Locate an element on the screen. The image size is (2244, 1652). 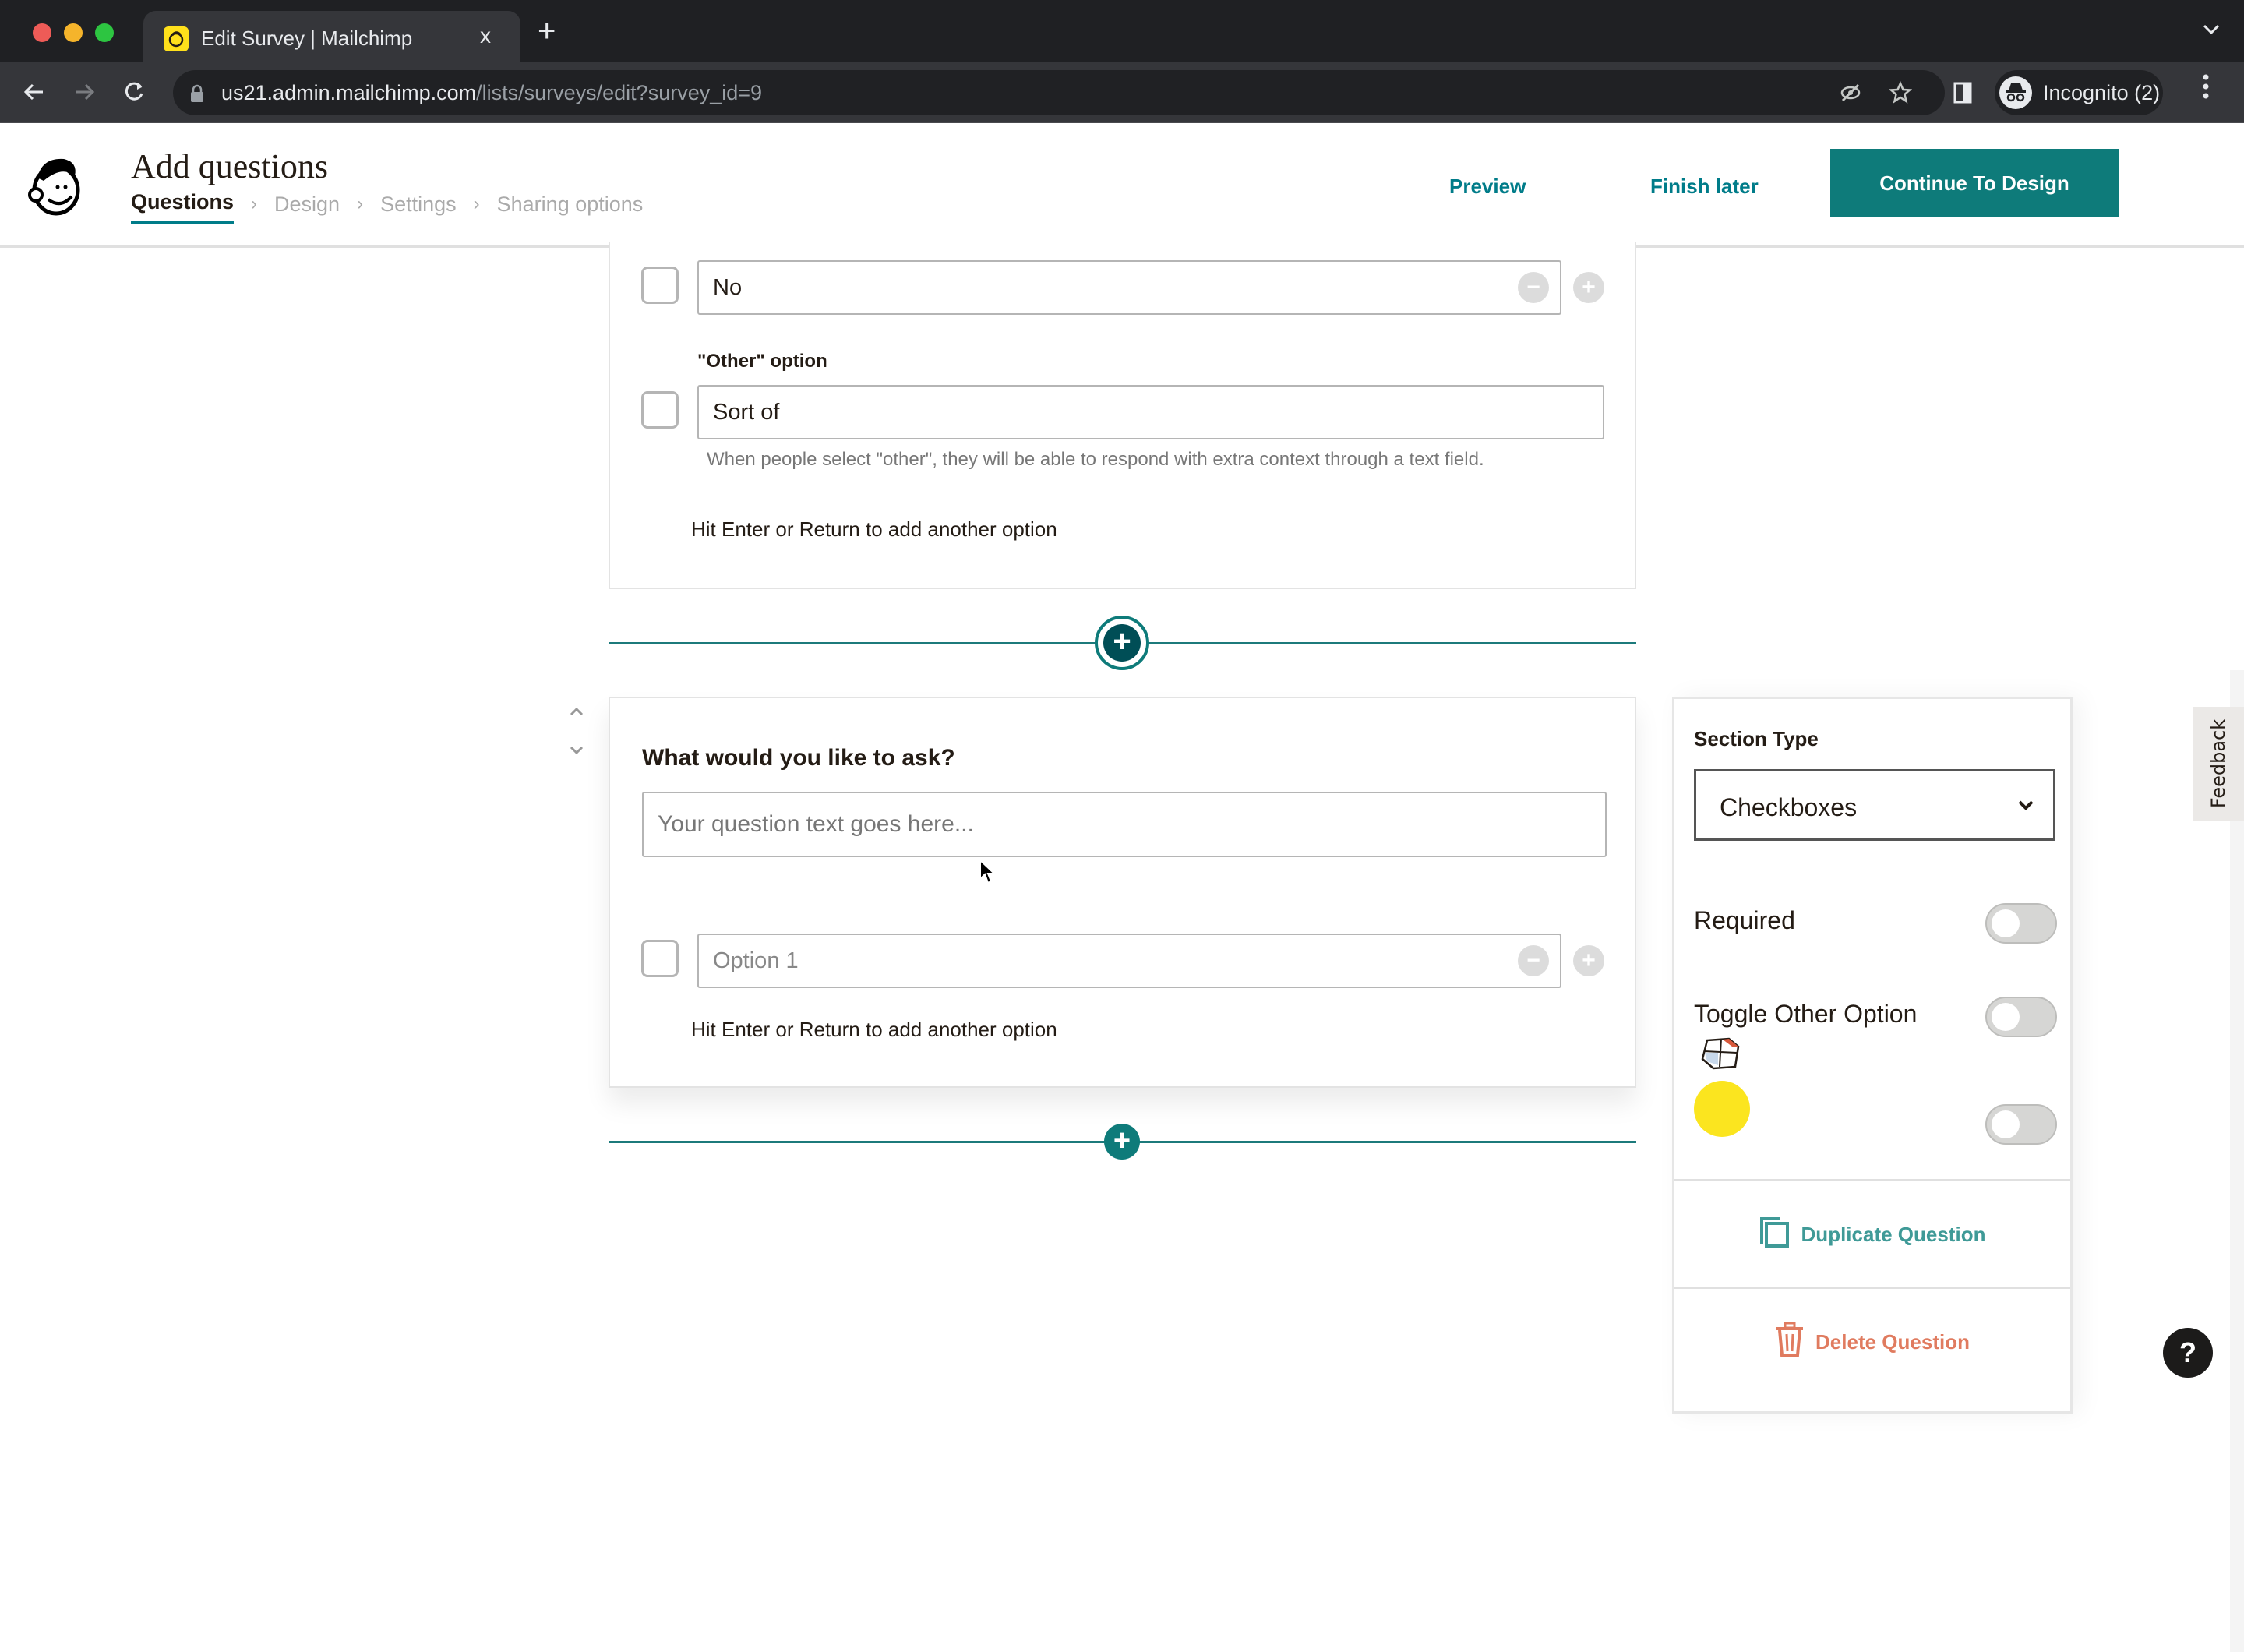
section-type-select: Checkboxes is located at coordinates (1875, 805).